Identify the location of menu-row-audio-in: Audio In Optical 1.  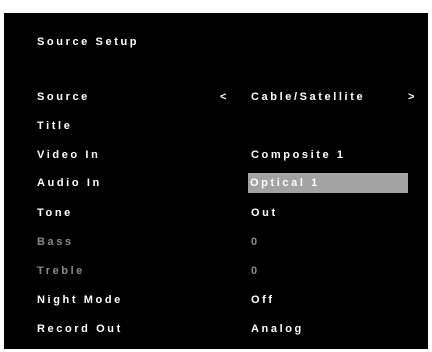
(216, 183).